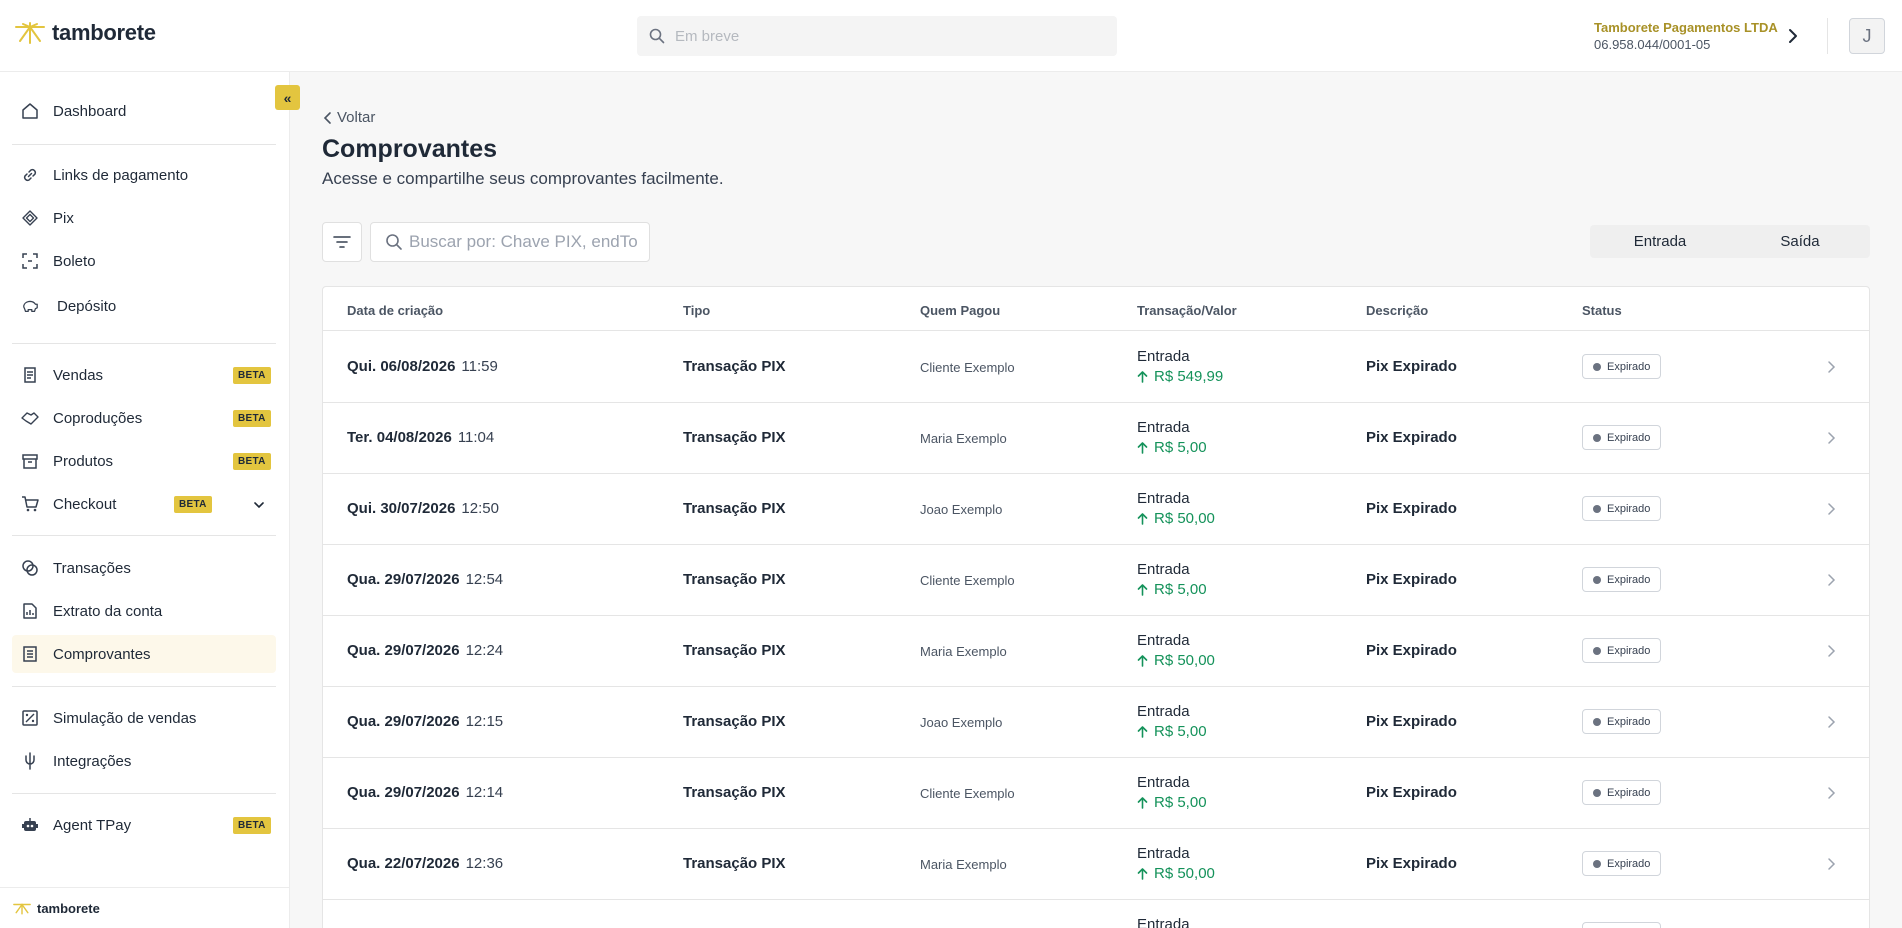  What do you see at coordinates (963, 651) in the screenshot?
I see `payer-cell: Maria Exemplo` at bounding box center [963, 651].